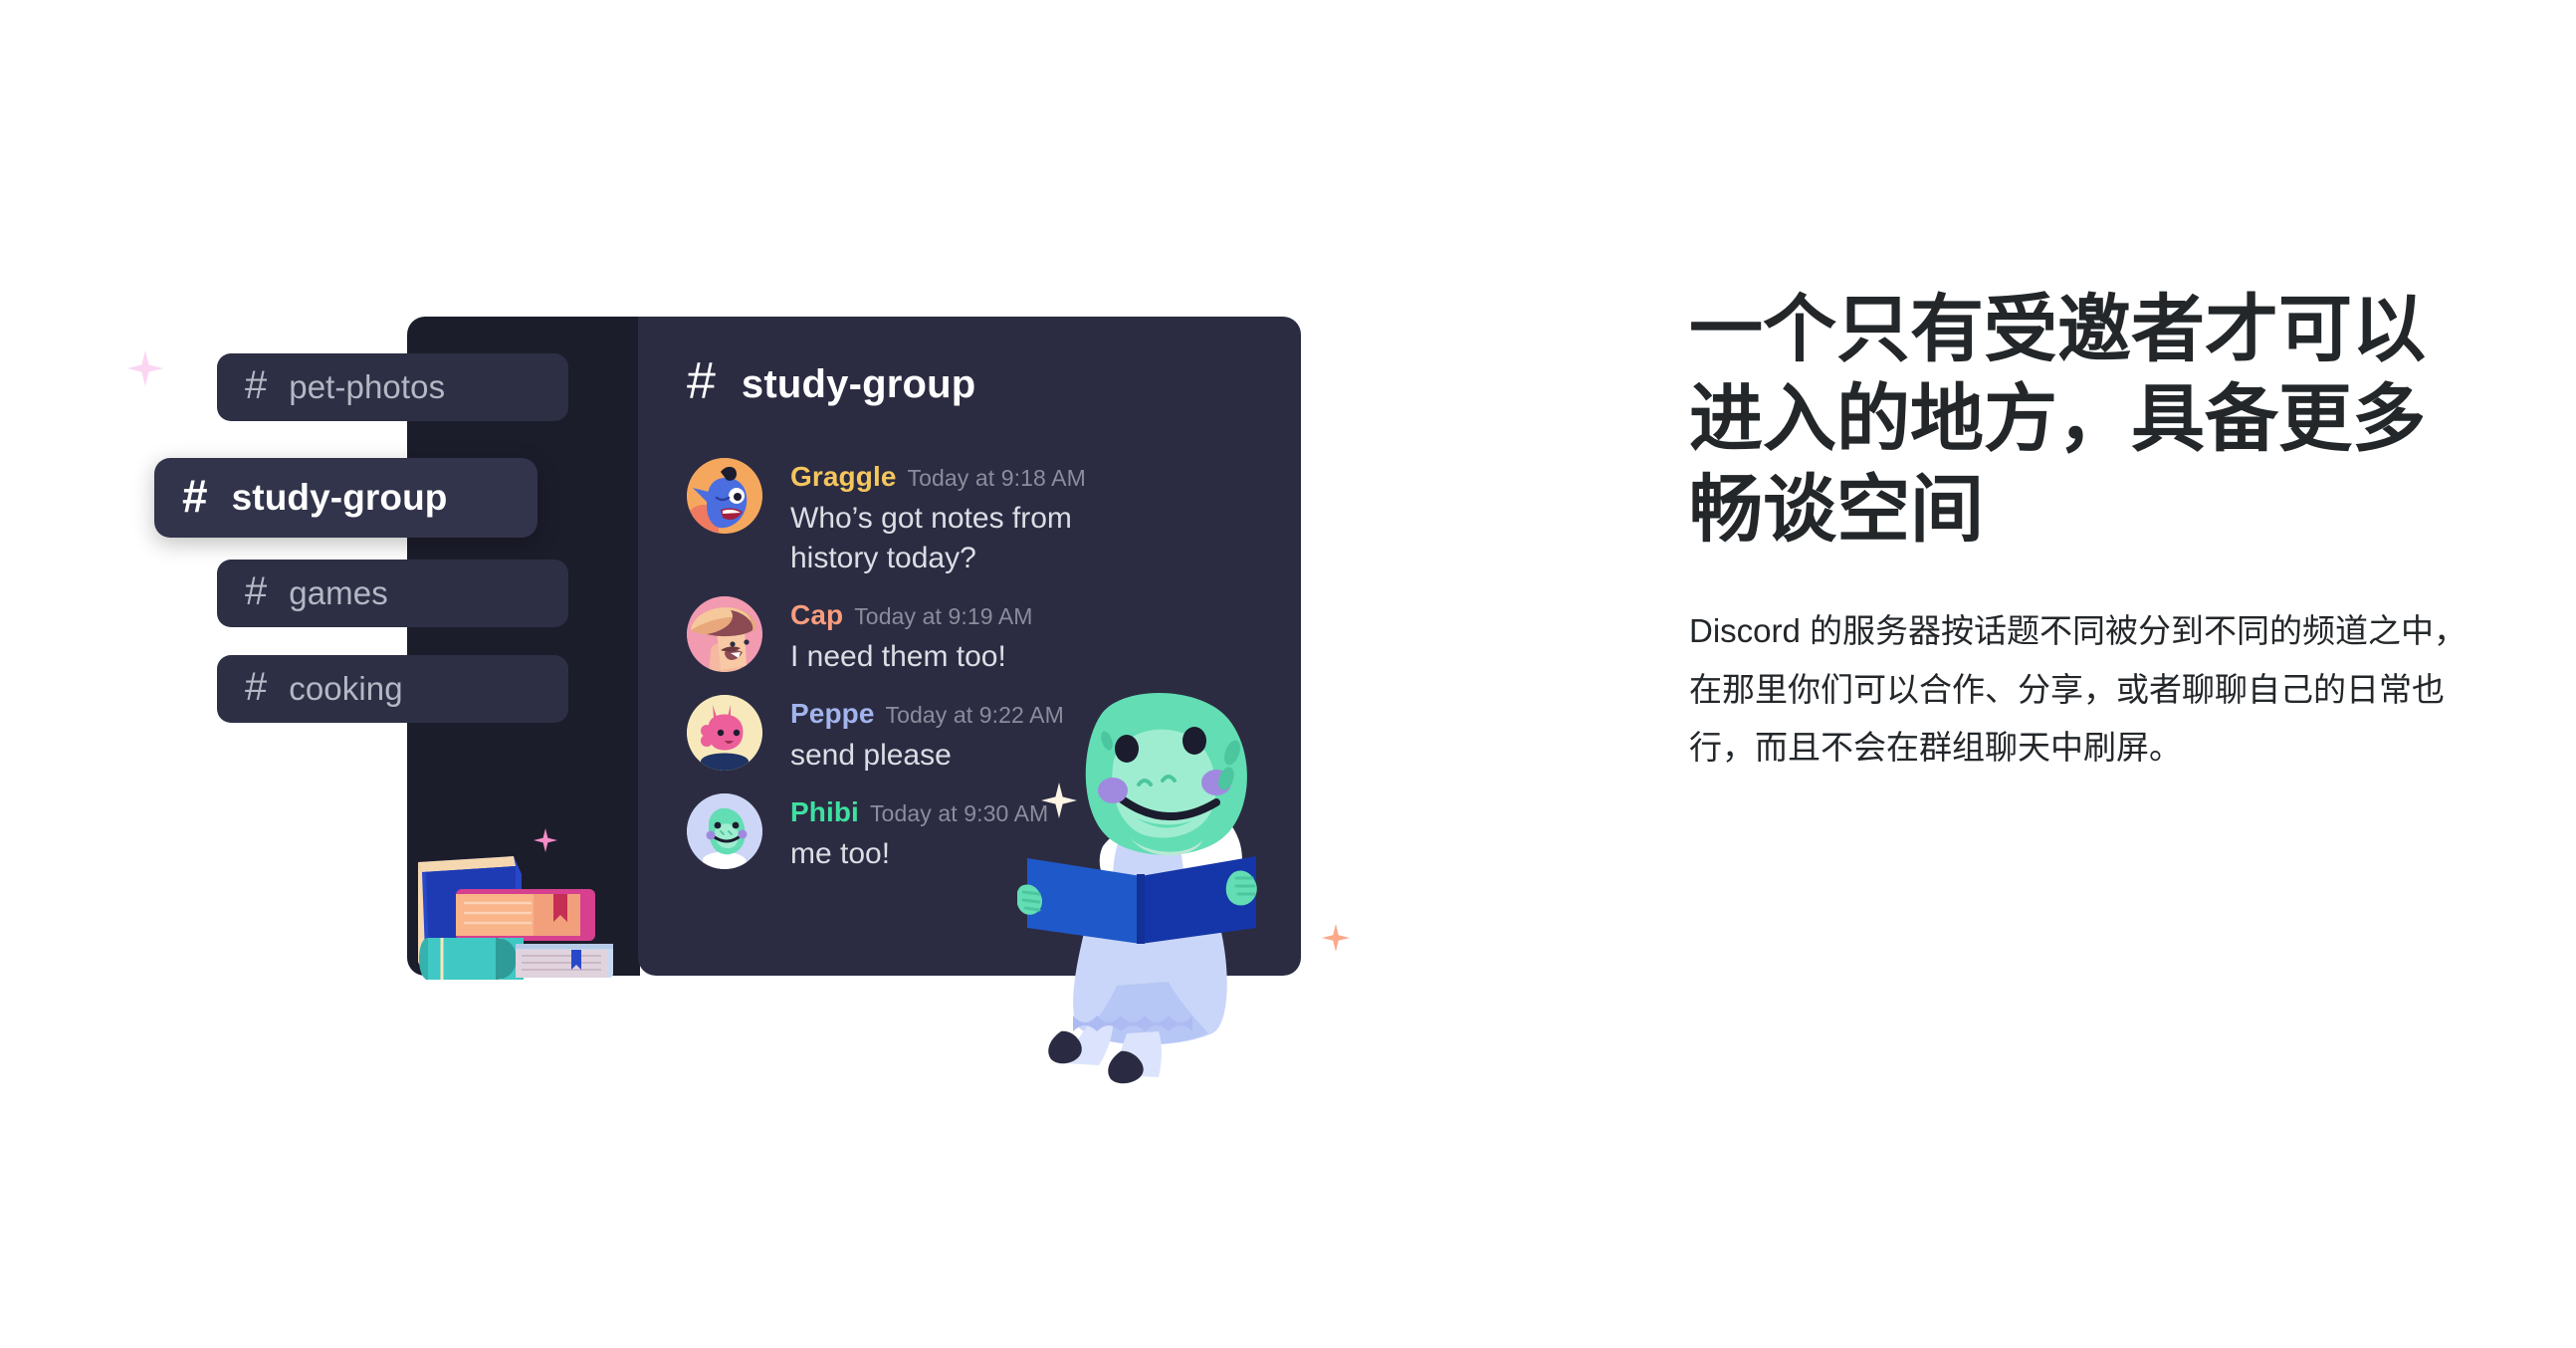 This screenshot has width=2576, height=1348. I want to click on sparkle-pink-books, so click(545, 840).